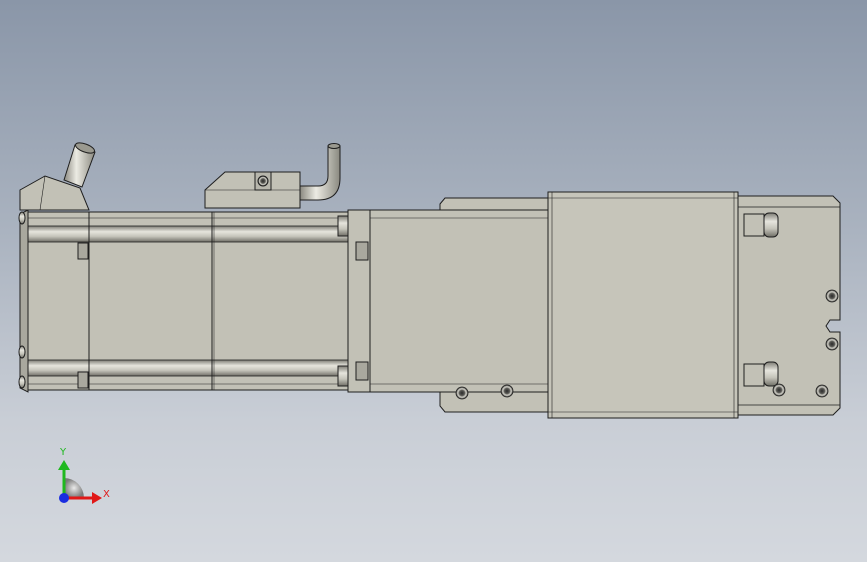  Describe the element at coordinates (84, 475) in the screenshot. I see `coordinate-triad: Y X` at that location.